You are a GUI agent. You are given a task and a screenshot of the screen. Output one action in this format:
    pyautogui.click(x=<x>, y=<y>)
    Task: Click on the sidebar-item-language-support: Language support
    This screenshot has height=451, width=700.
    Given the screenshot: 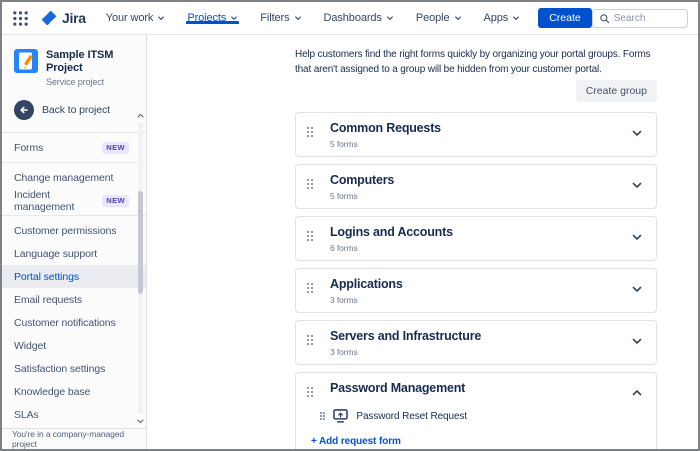 What is the action you would take?
    pyautogui.click(x=74, y=253)
    